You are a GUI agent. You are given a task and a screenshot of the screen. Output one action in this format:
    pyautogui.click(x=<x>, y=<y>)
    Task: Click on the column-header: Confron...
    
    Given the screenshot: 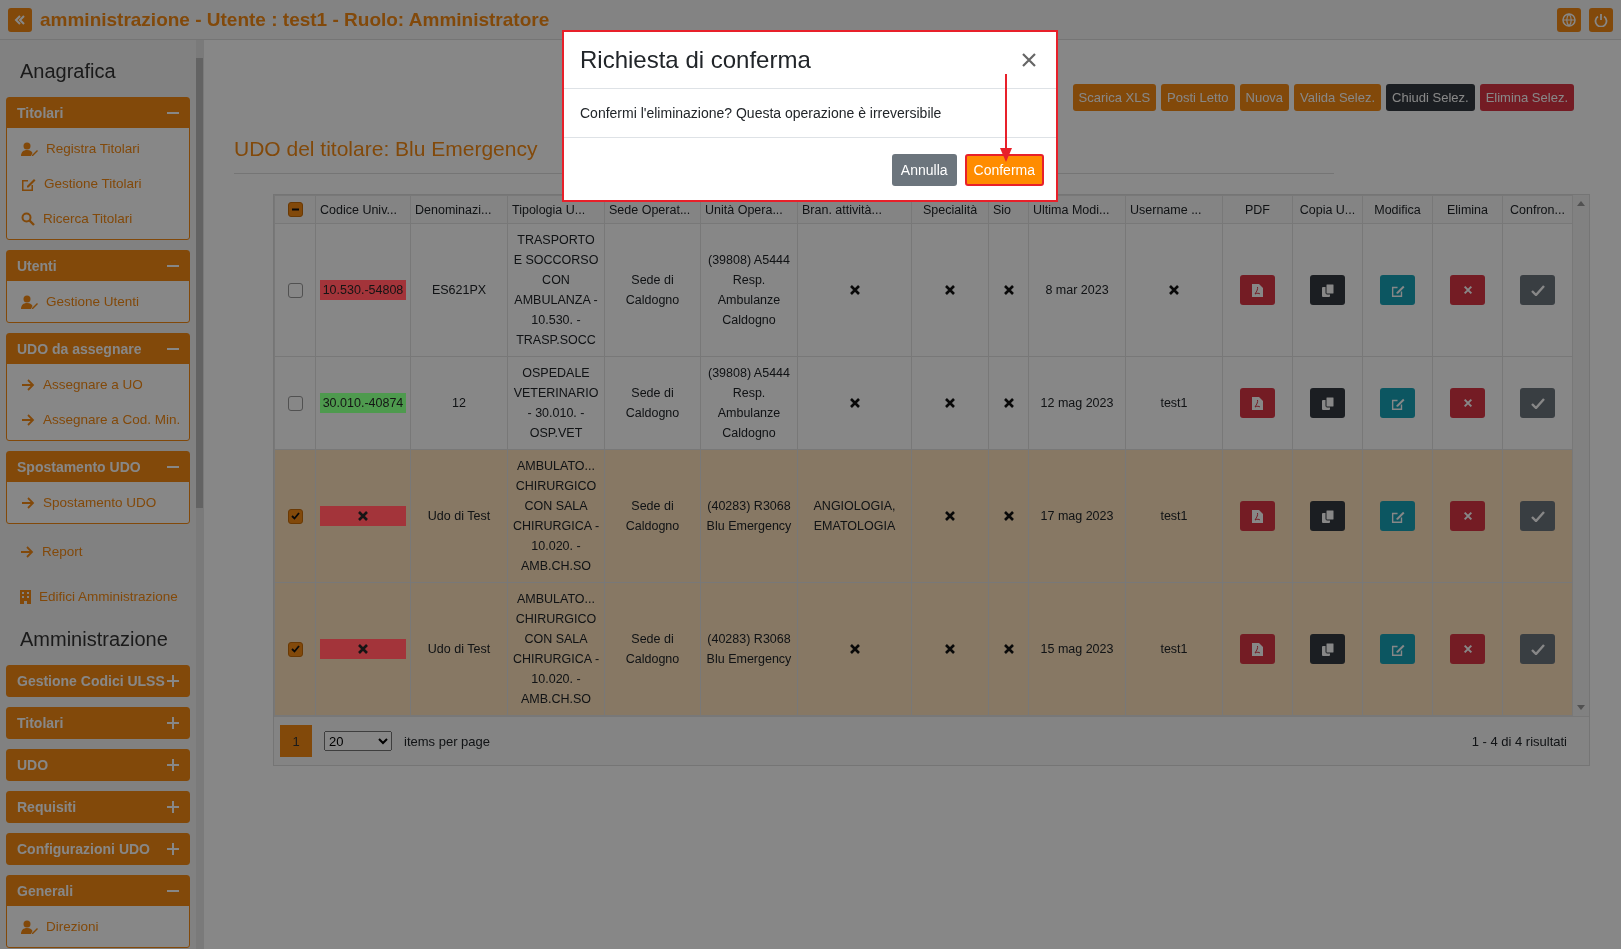 What is the action you would take?
    pyautogui.click(x=1537, y=209)
    